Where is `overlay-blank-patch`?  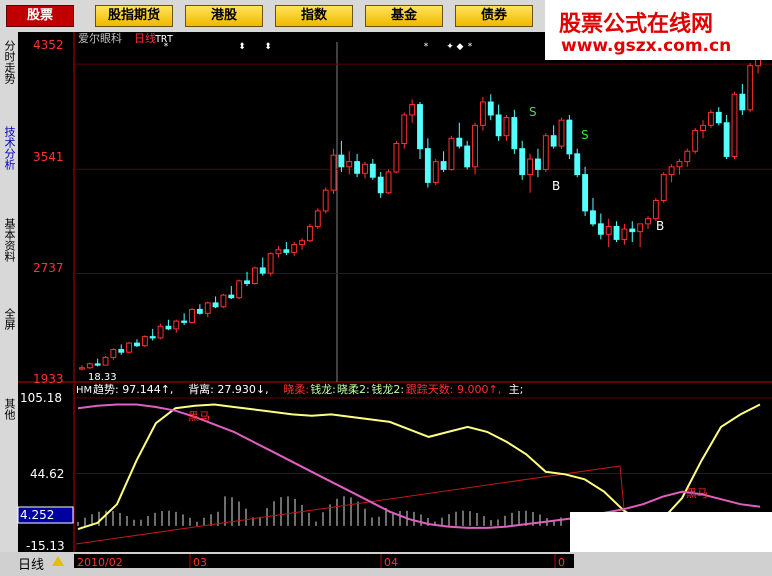
overlay-blank-patch is located at coordinates (671, 532).